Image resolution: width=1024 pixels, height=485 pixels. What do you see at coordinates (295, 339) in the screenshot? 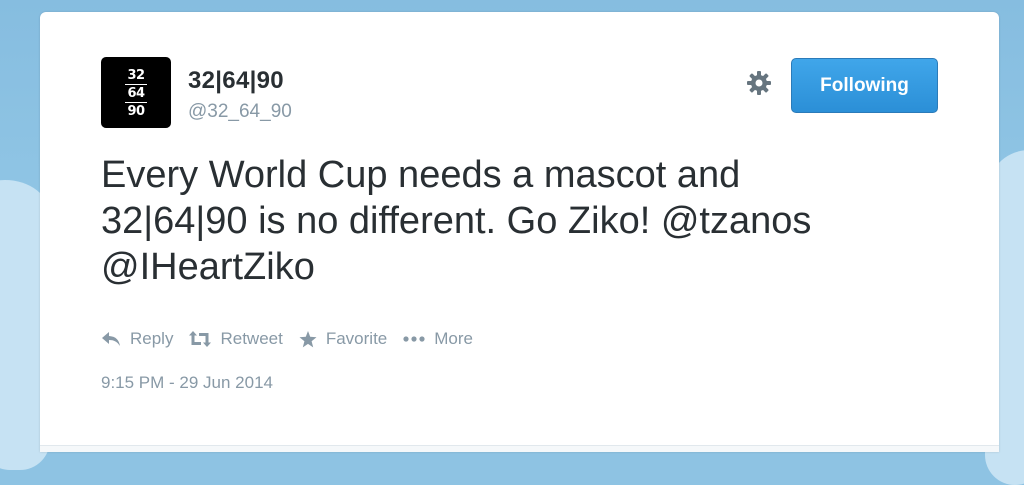
I see `tweet-actions: Reply Retweet Favorite More` at bounding box center [295, 339].